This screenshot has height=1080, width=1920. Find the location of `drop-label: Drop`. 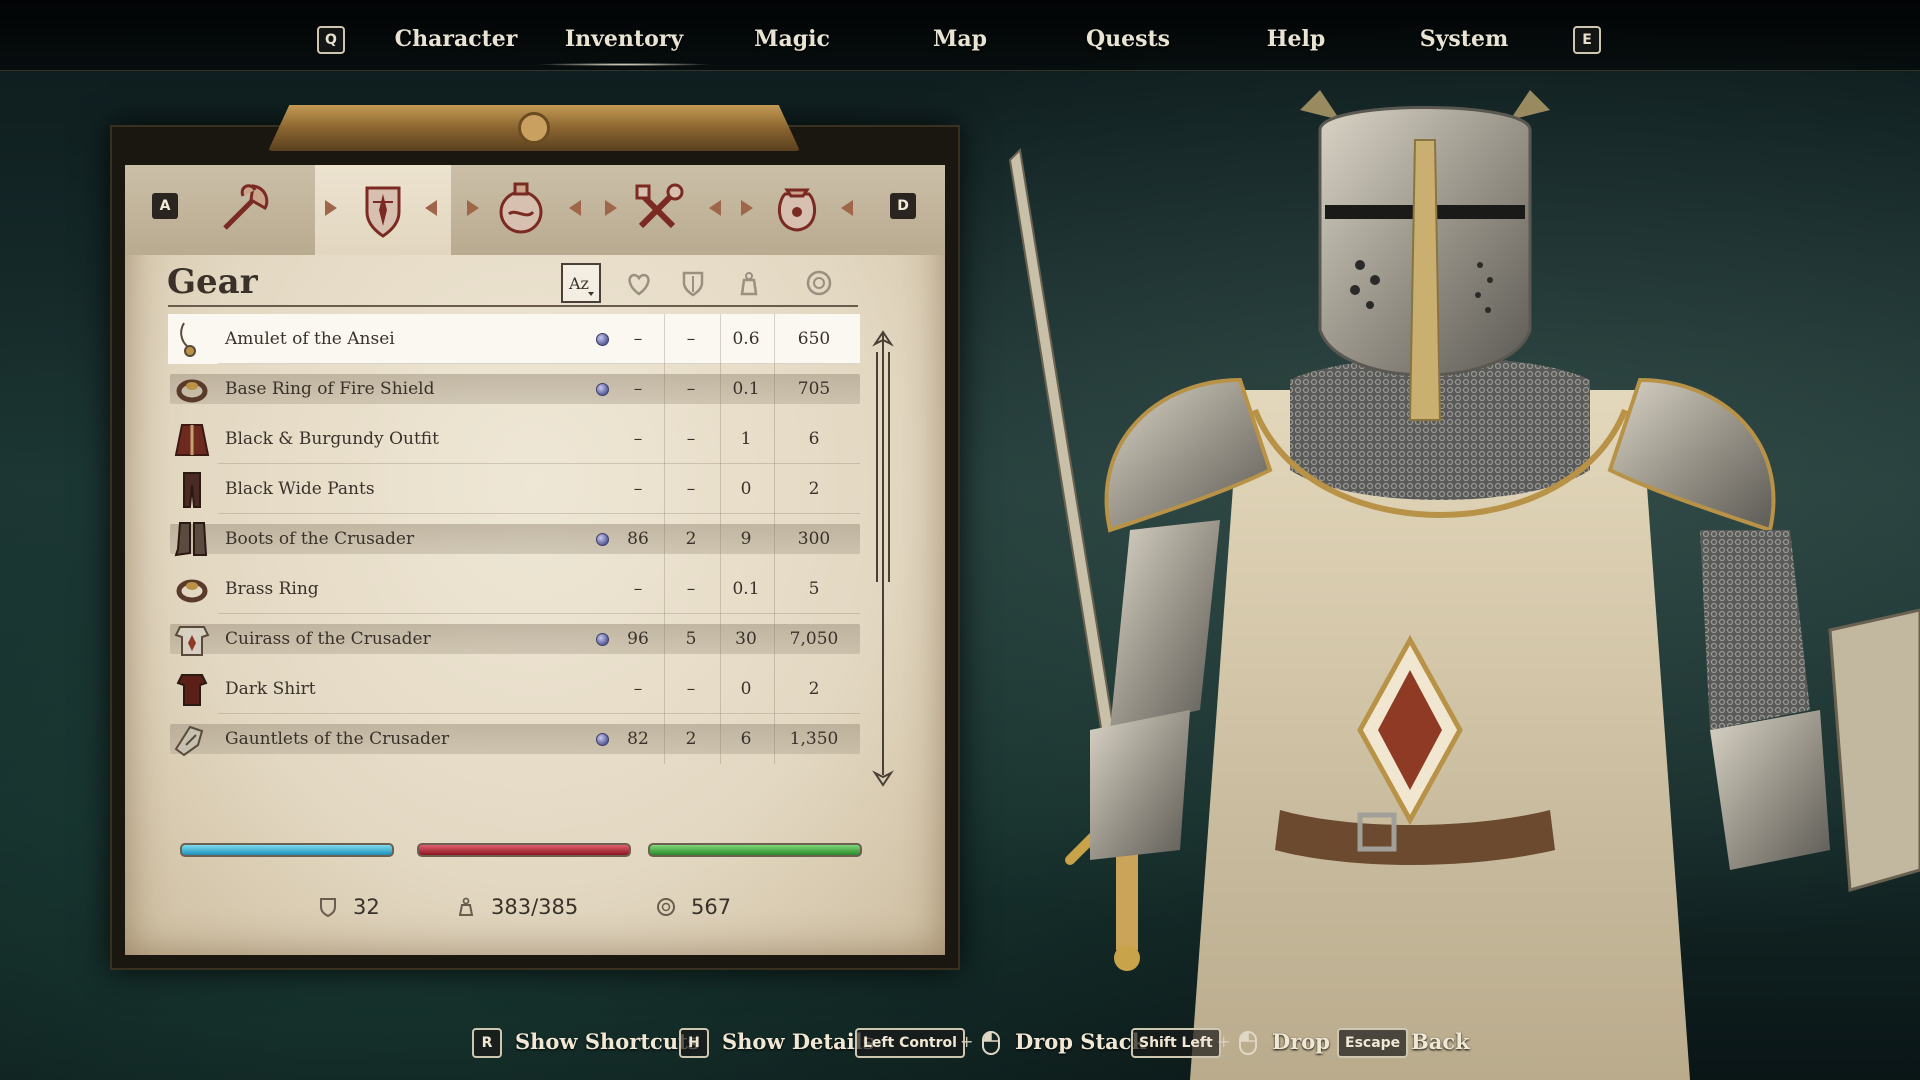

drop-label: Drop is located at coordinates (1301, 1041).